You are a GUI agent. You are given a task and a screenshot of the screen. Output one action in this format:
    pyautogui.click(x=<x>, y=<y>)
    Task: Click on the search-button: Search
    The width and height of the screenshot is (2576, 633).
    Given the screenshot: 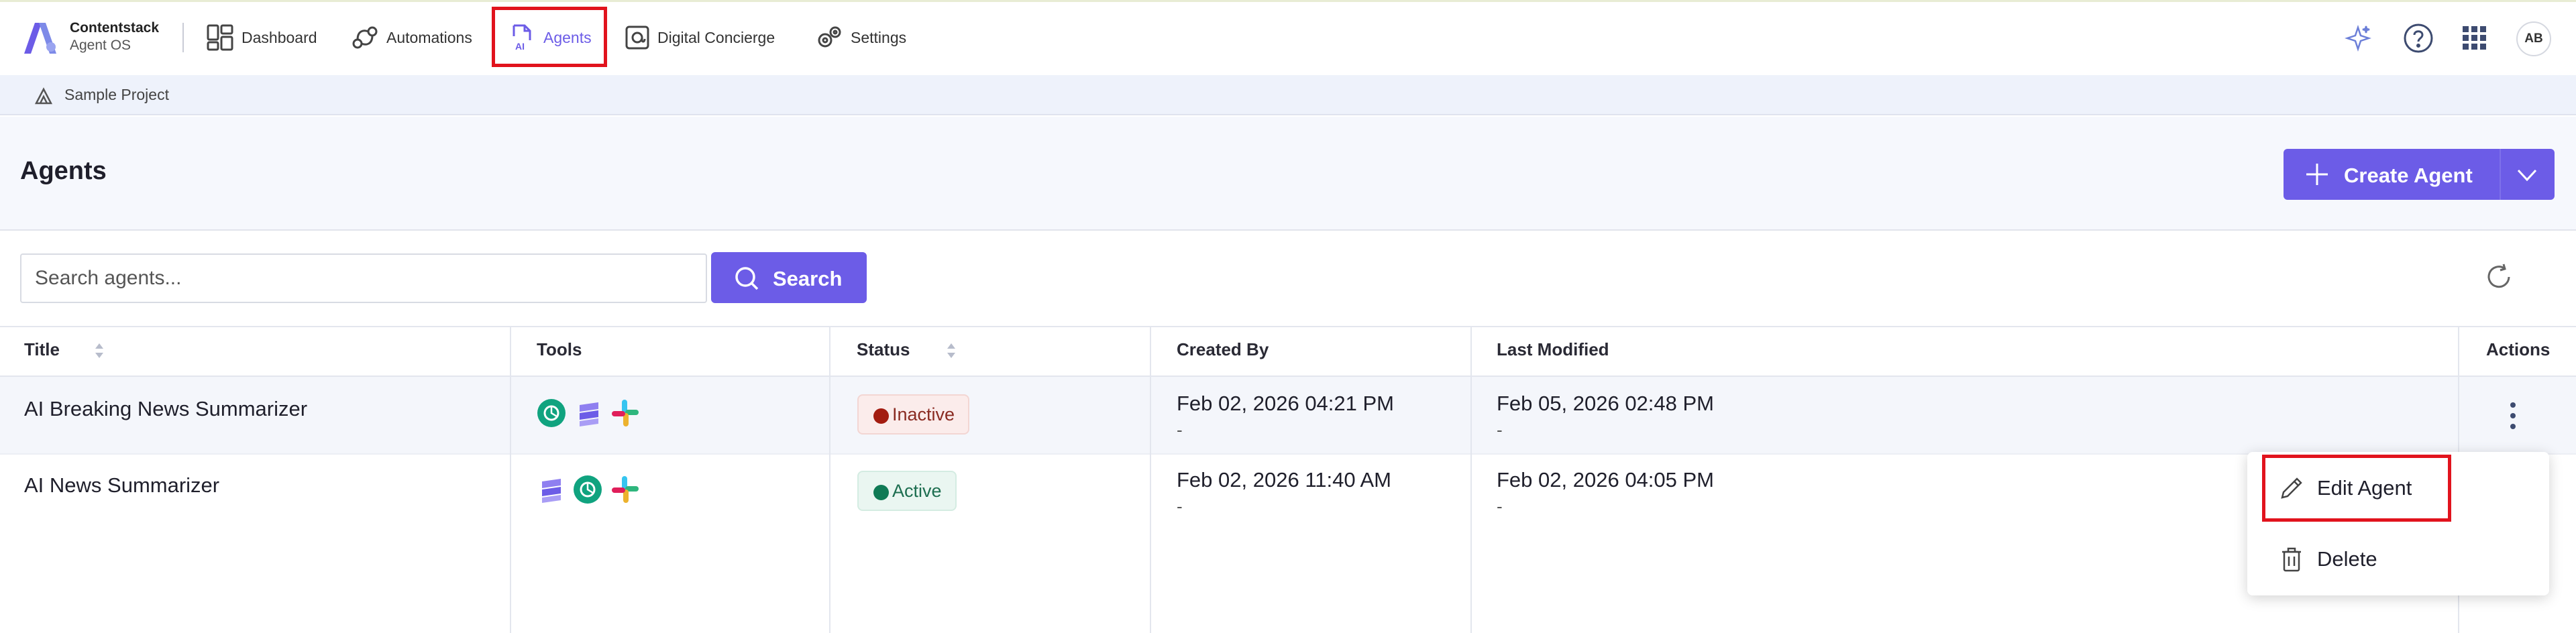 What is the action you would take?
    pyautogui.click(x=789, y=277)
    